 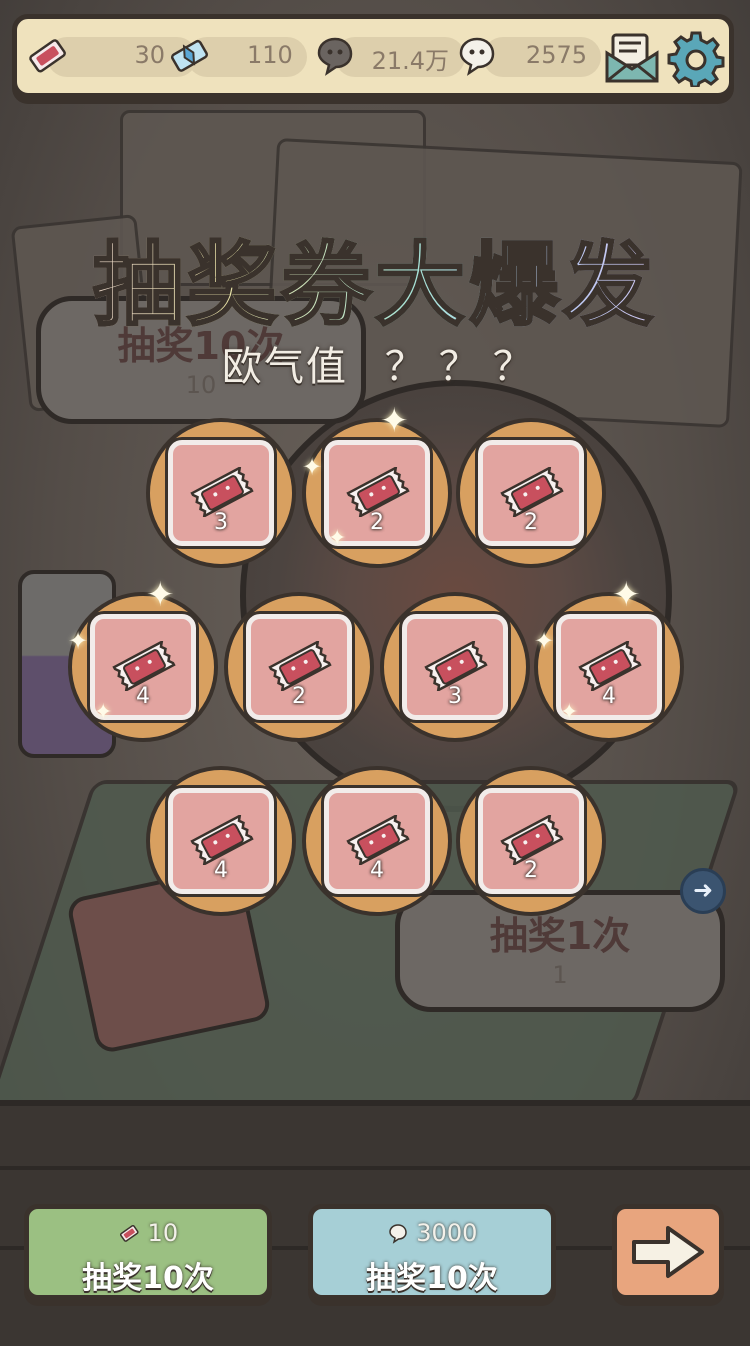 What do you see at coordinates (149, 55) in the screenshot?
I see `tickets-count: 30` at bounding box center [149, 55].